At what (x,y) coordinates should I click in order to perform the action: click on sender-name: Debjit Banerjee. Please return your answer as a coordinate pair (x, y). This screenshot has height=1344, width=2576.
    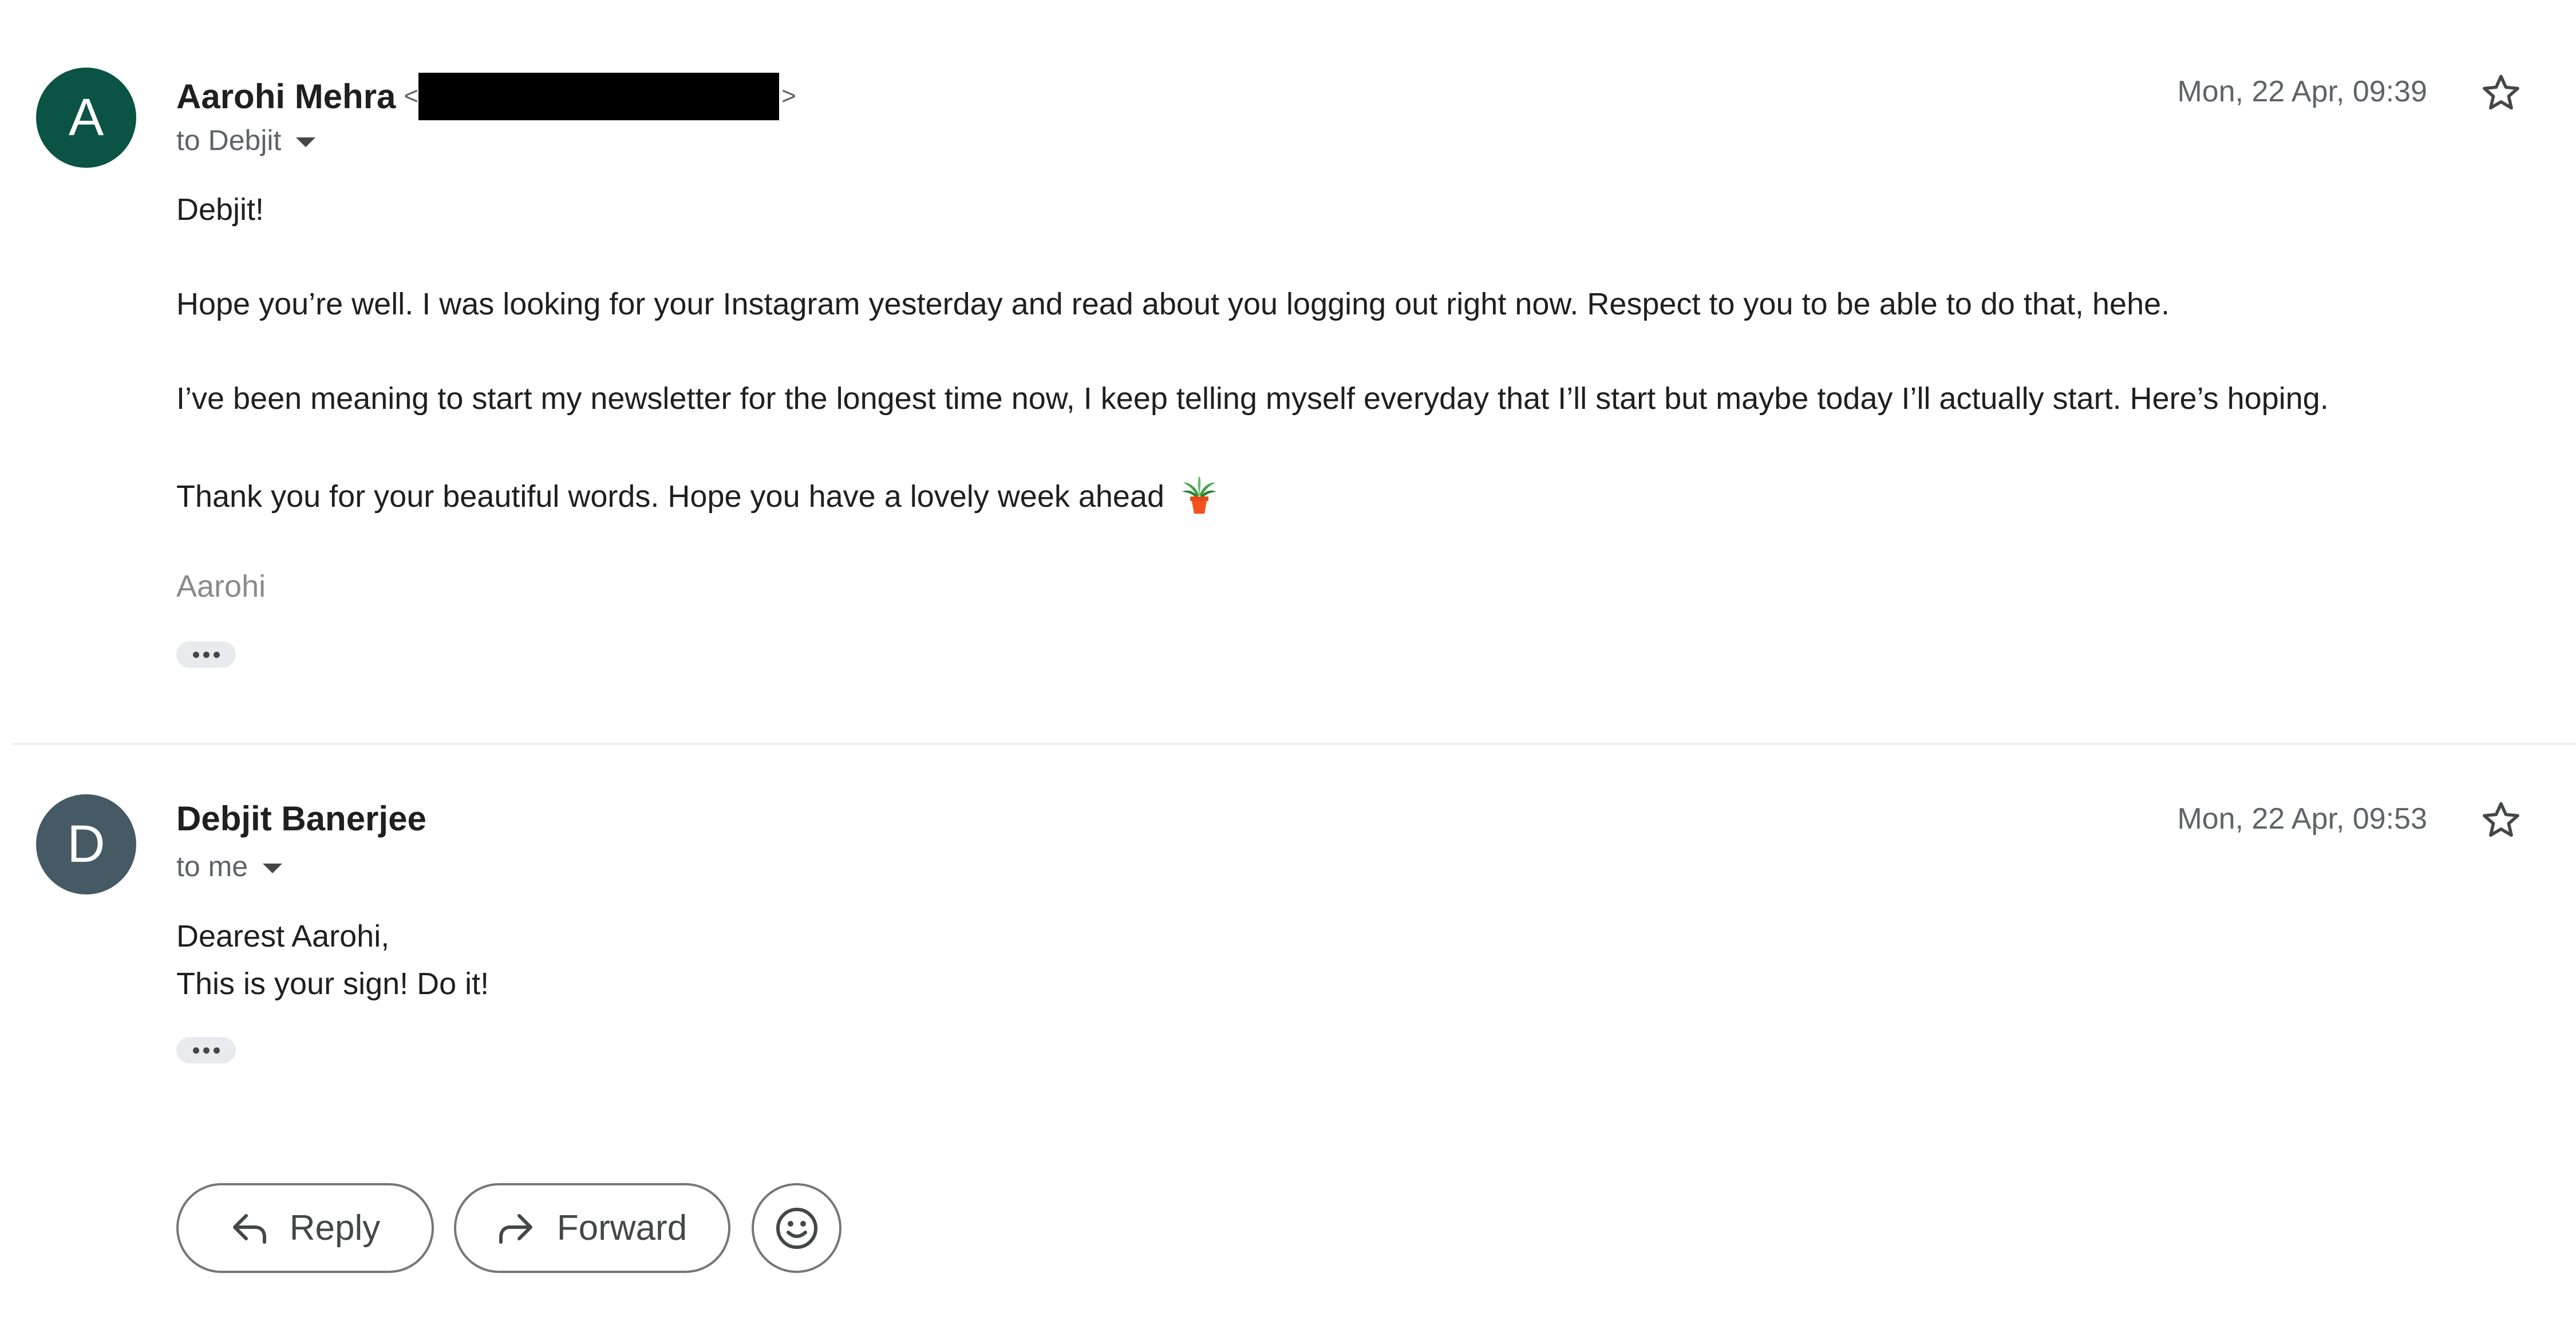
    Looking at the image, I should click on (301, 818).